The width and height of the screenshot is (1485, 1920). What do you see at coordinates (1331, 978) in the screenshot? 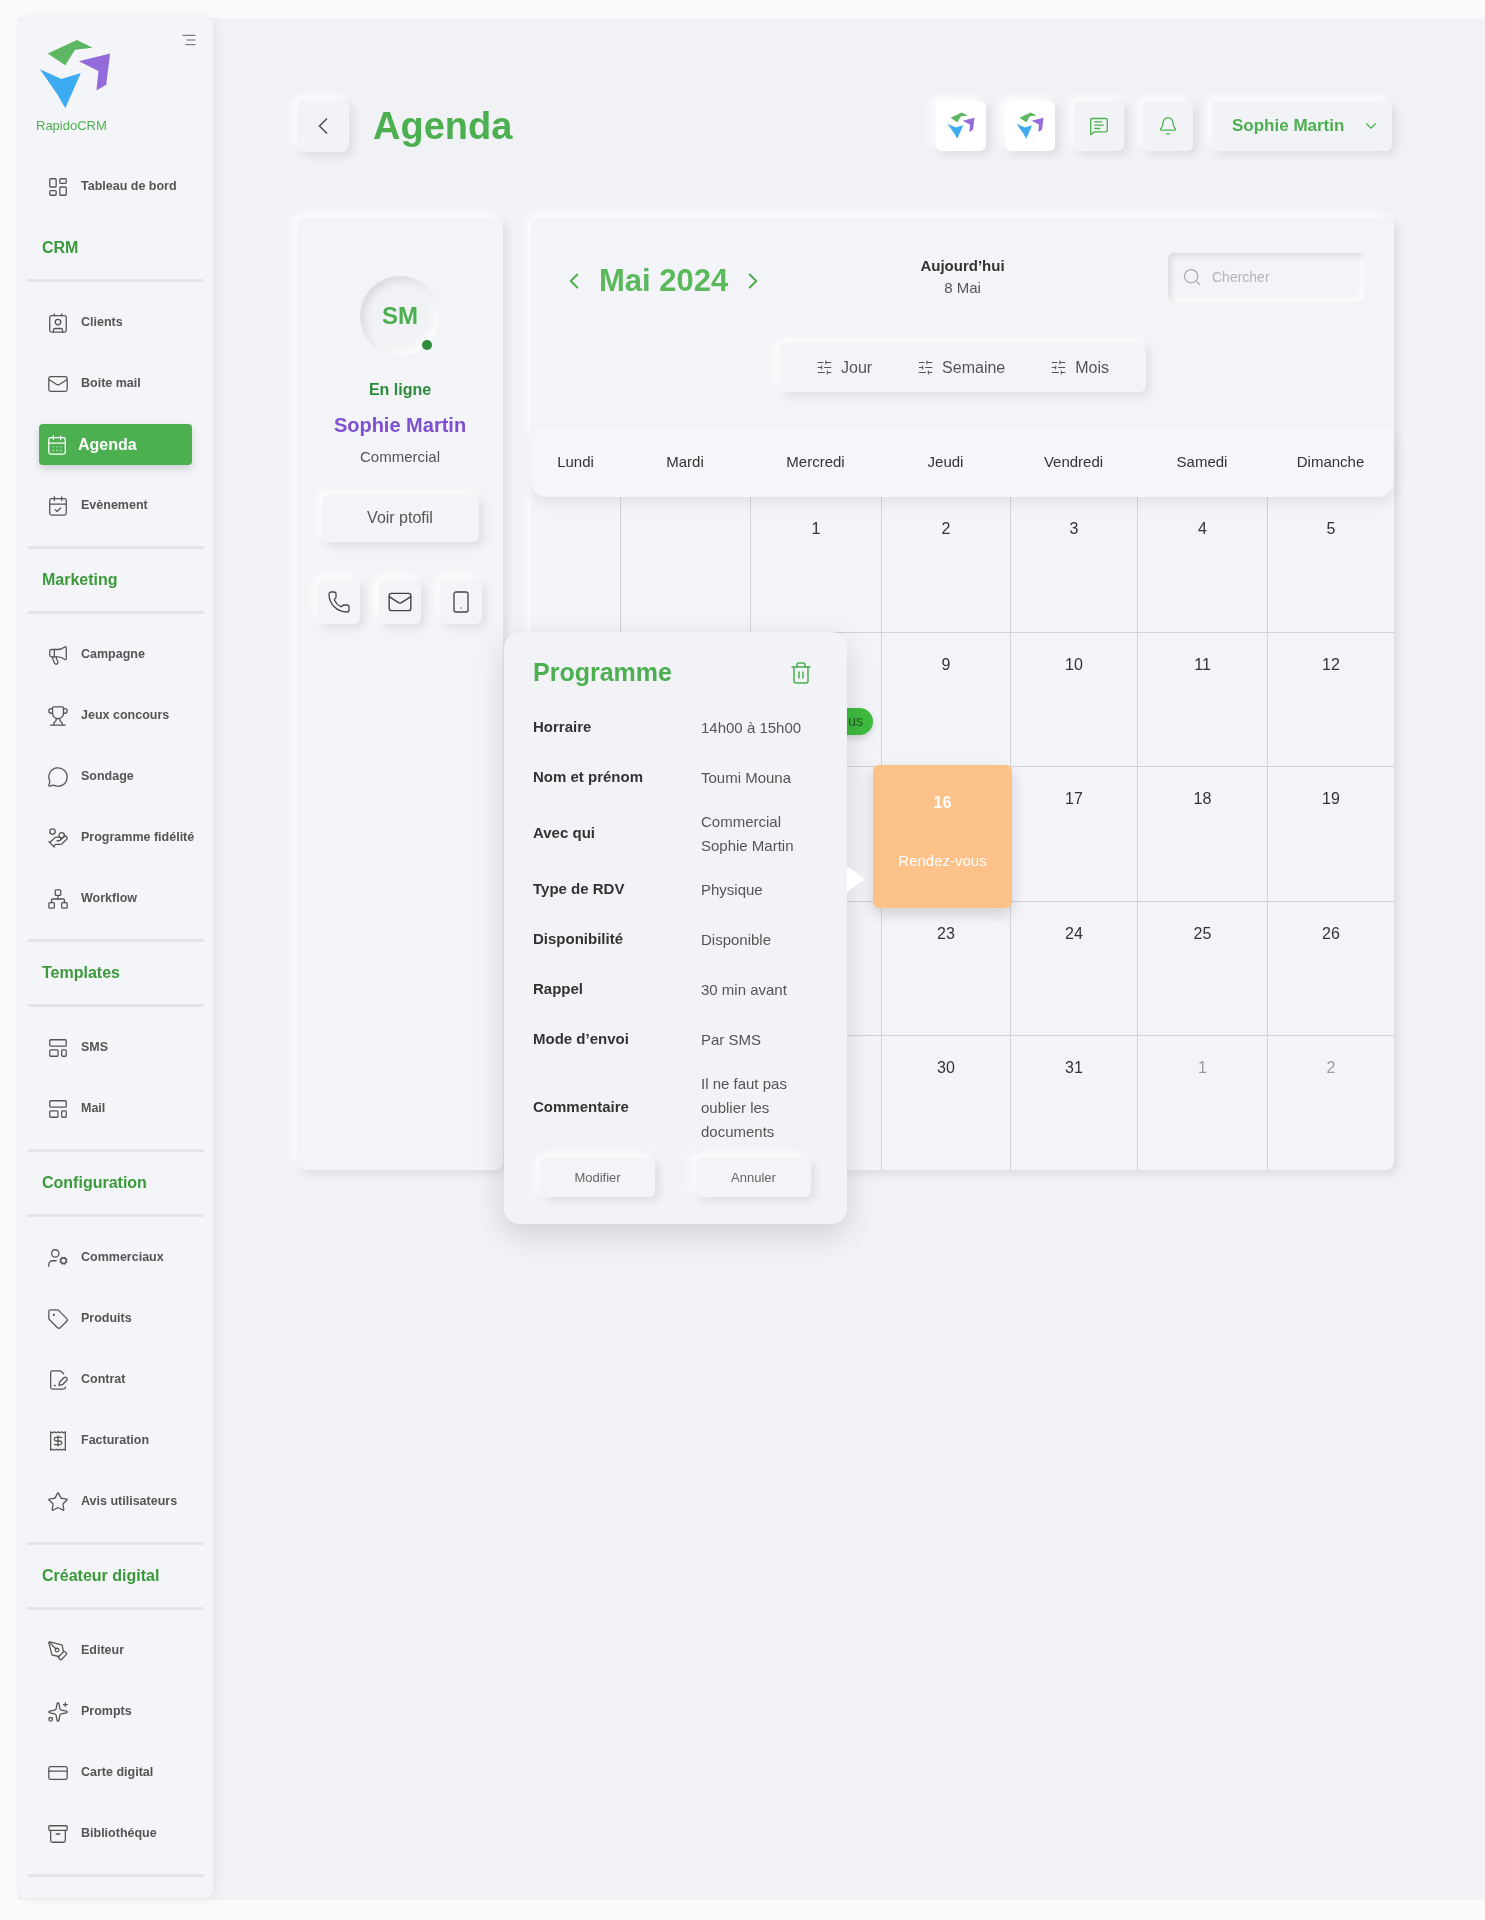
I see `day-number: 26` at bounding box center [1331, 978].